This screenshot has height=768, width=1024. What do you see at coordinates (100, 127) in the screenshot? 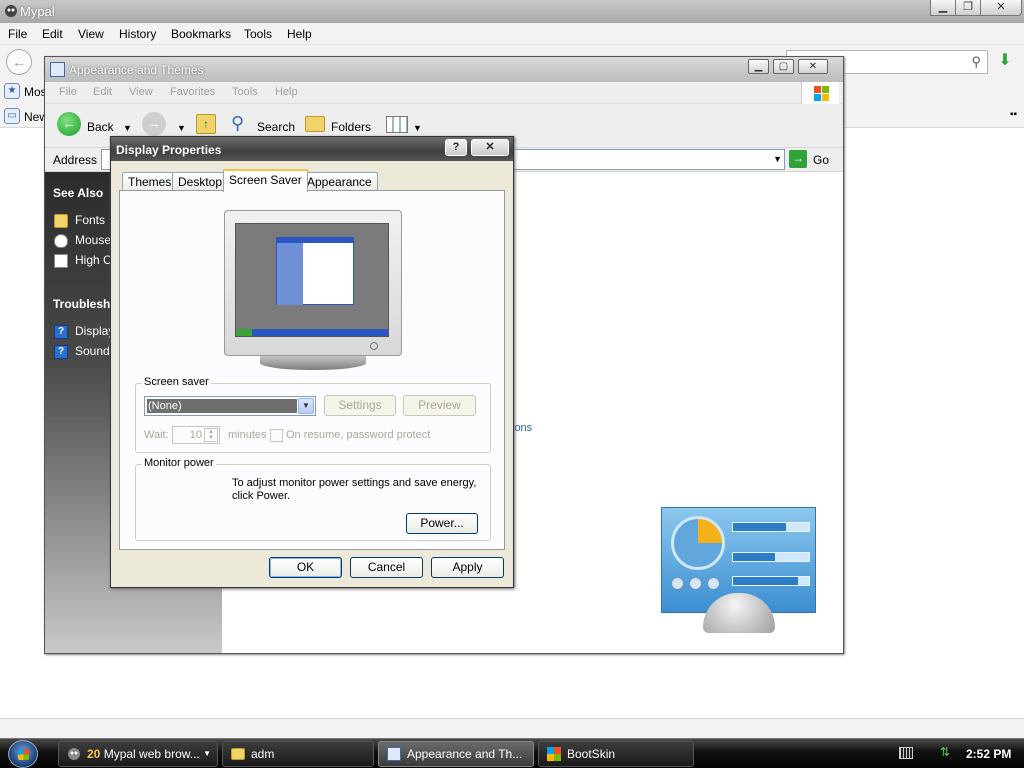
I see `back-button-label: Back` at bounding box center [100, 127].